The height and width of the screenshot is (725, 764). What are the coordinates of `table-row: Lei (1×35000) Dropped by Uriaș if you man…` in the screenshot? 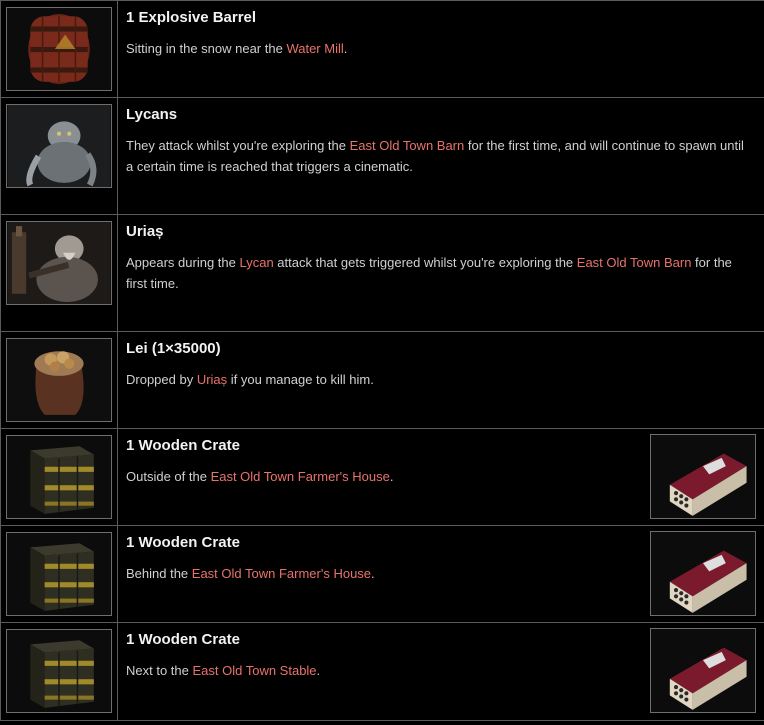 It's located at (382, 380).